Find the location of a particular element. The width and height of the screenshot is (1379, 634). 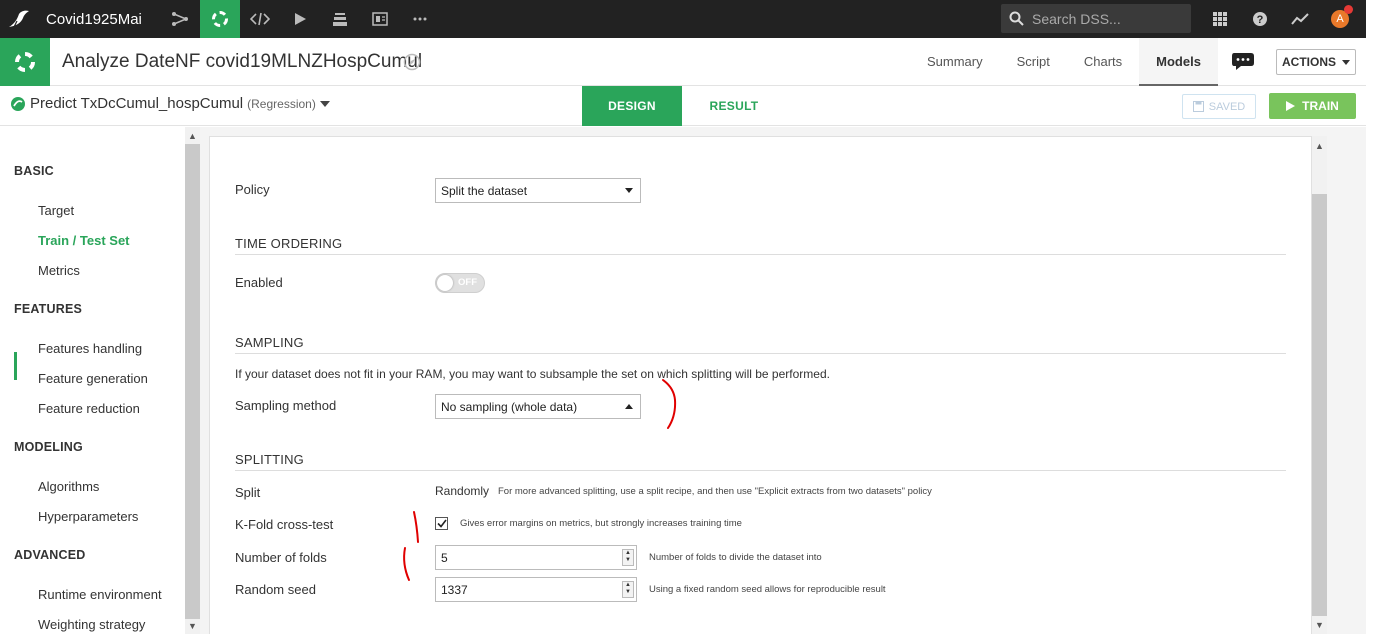

sidebar-scroll-thumb is located at coordinates (192, 381).